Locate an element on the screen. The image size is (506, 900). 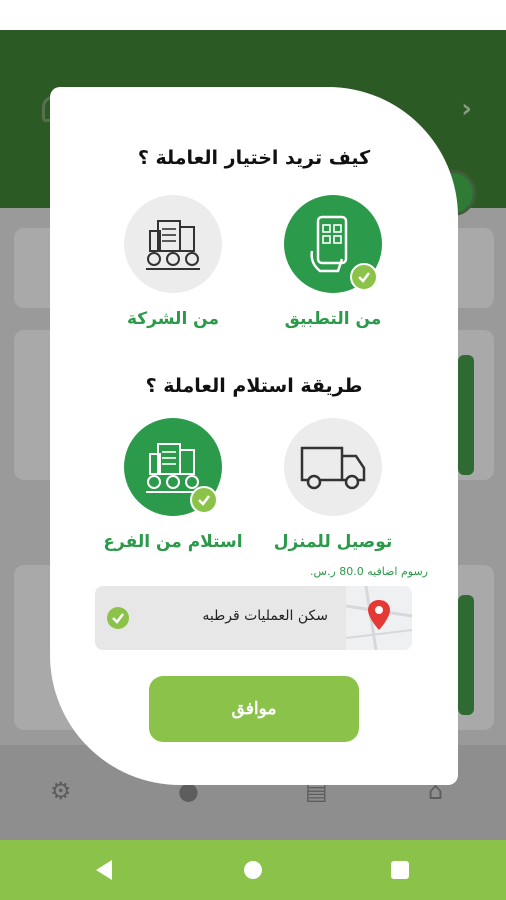
branch-building-icon is located at coordinates (173, 468).